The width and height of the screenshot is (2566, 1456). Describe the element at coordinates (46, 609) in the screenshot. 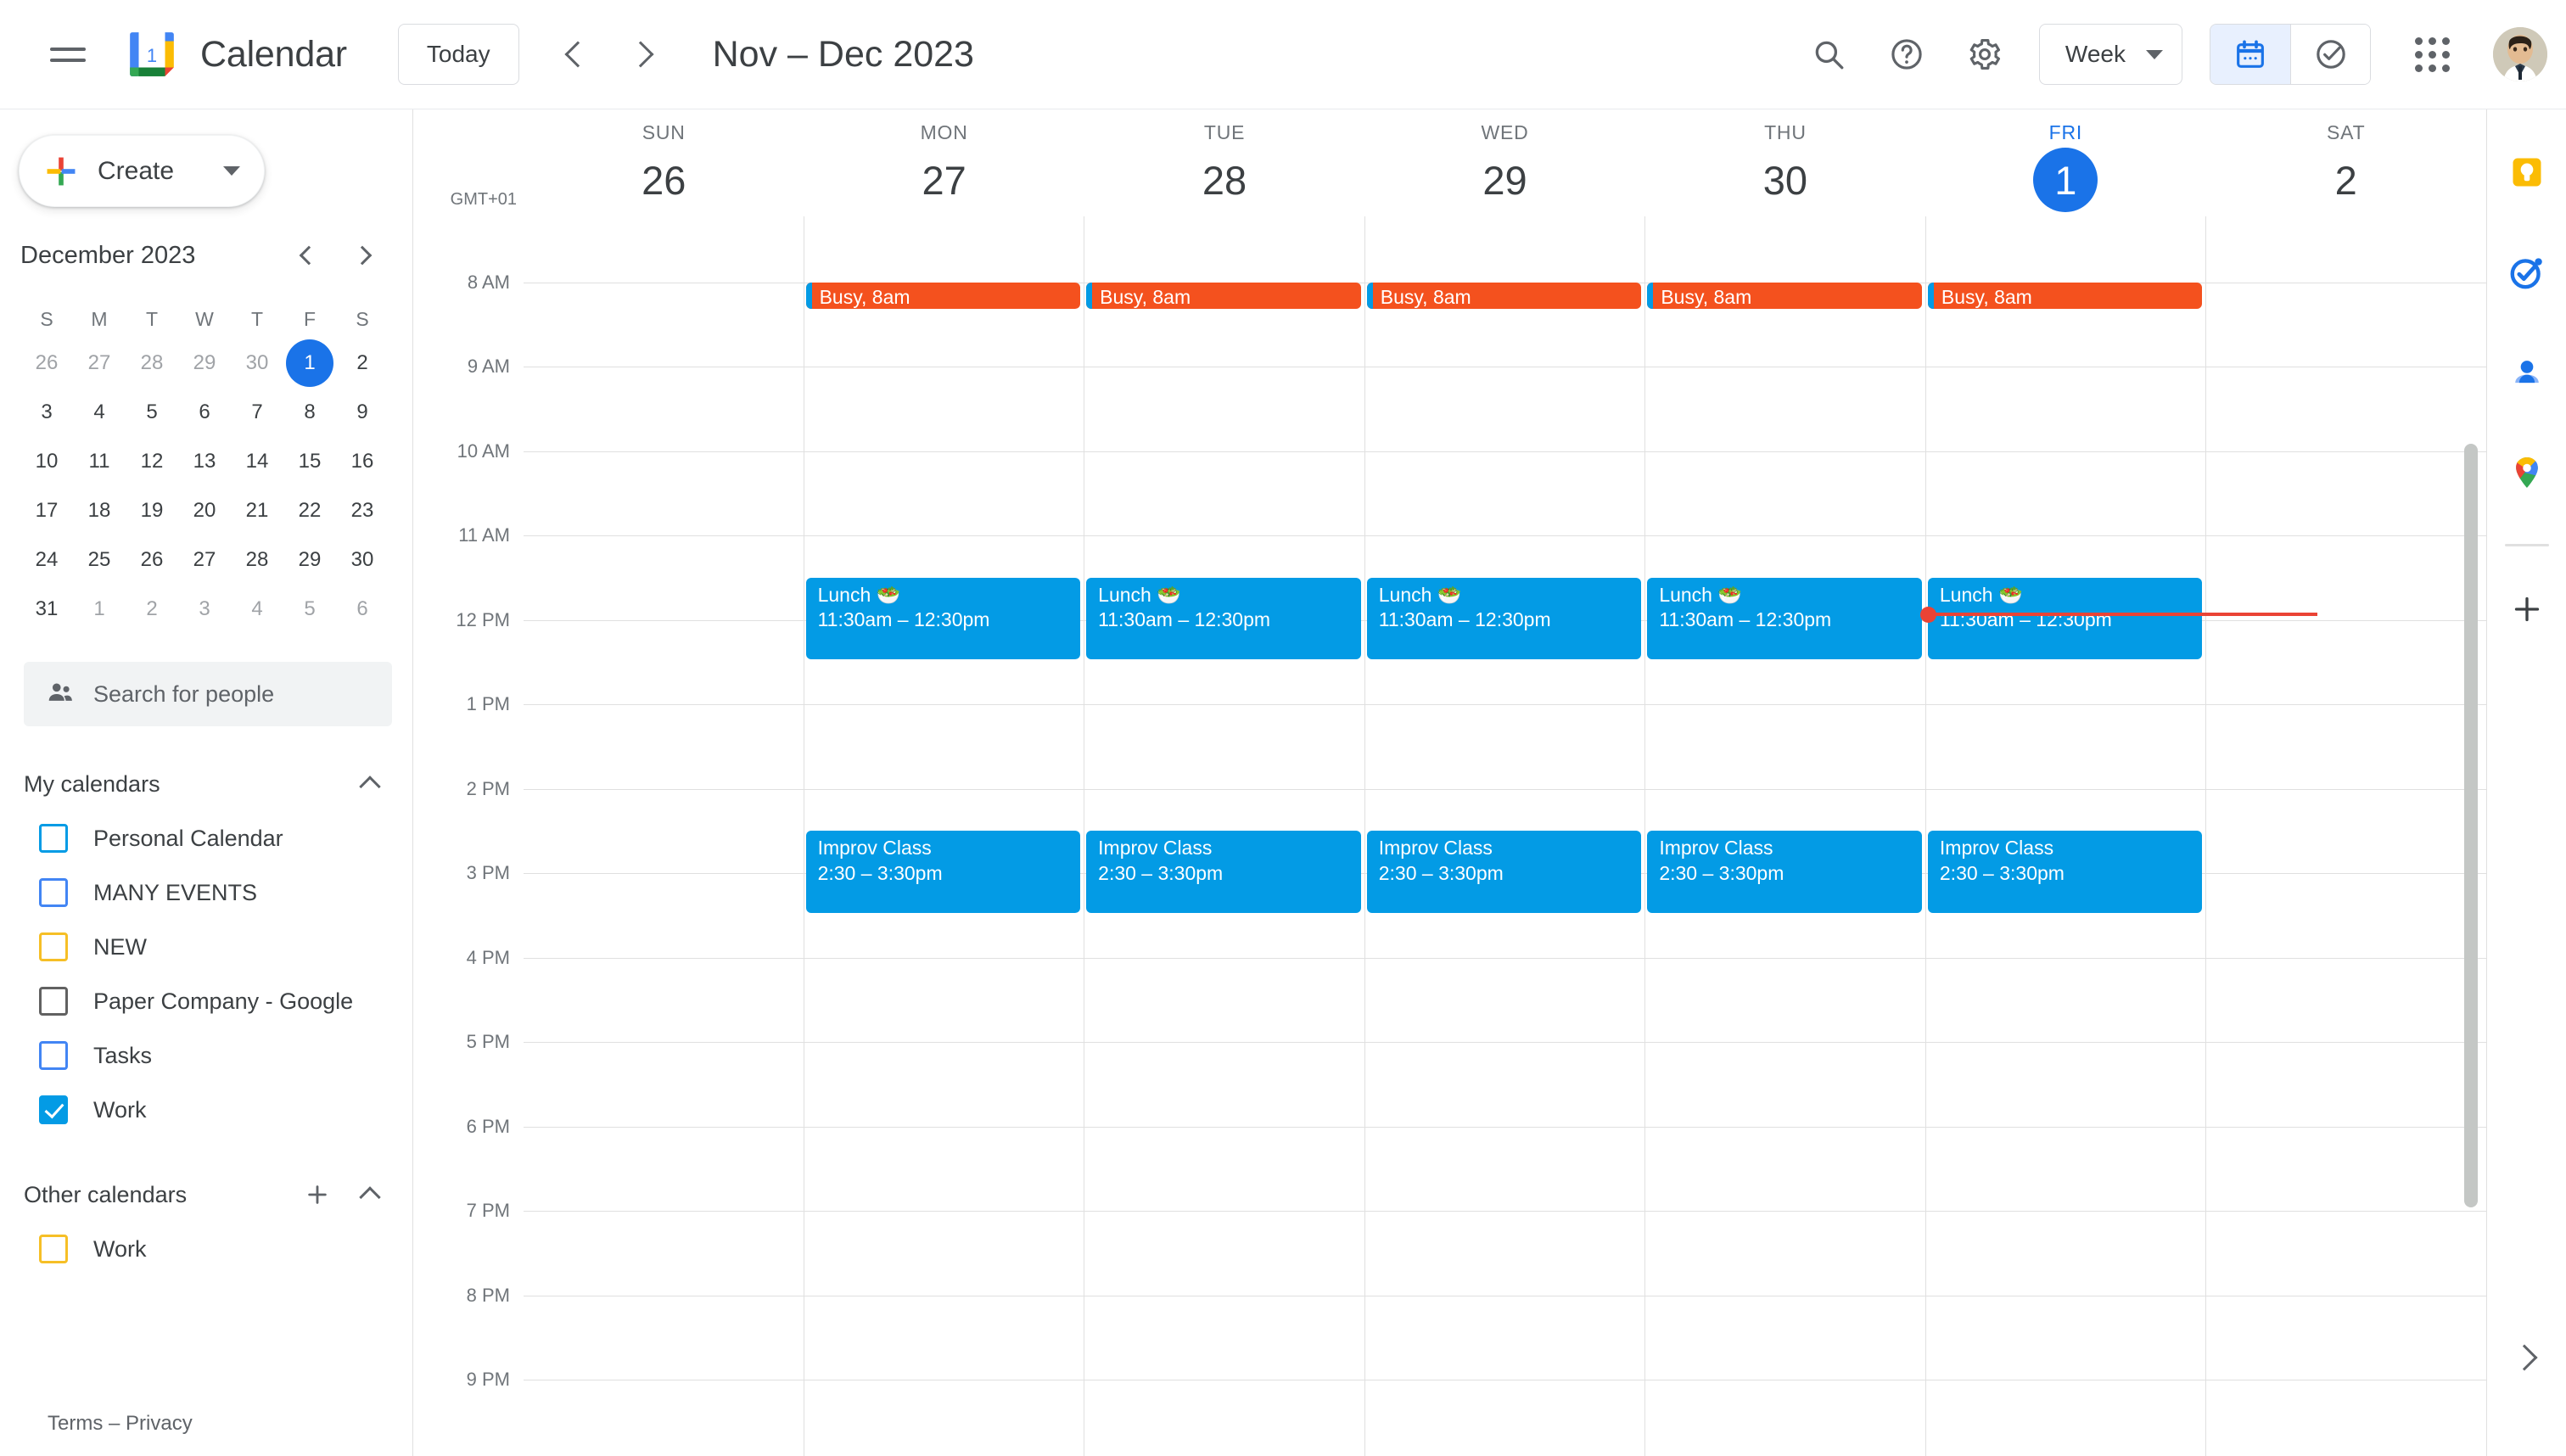

I see `mini-calendar-day: 31` at that location.